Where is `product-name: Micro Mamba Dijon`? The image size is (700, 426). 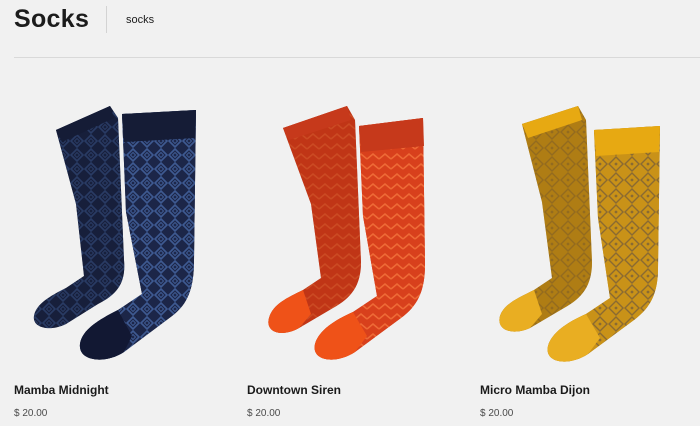 product-name: Micro Mamba Dijon is located at coordinates (535, 390).